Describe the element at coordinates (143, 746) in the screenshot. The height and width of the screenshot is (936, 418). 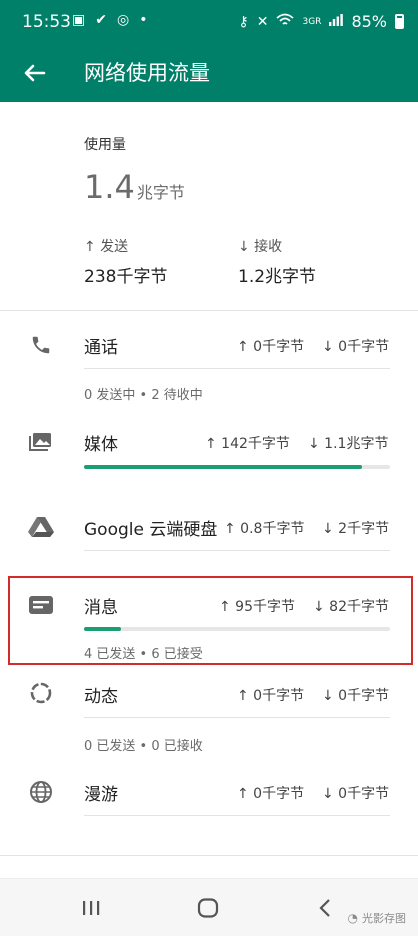
I see `status-subtext: 0 已发送 • 0 已接收` at that location.